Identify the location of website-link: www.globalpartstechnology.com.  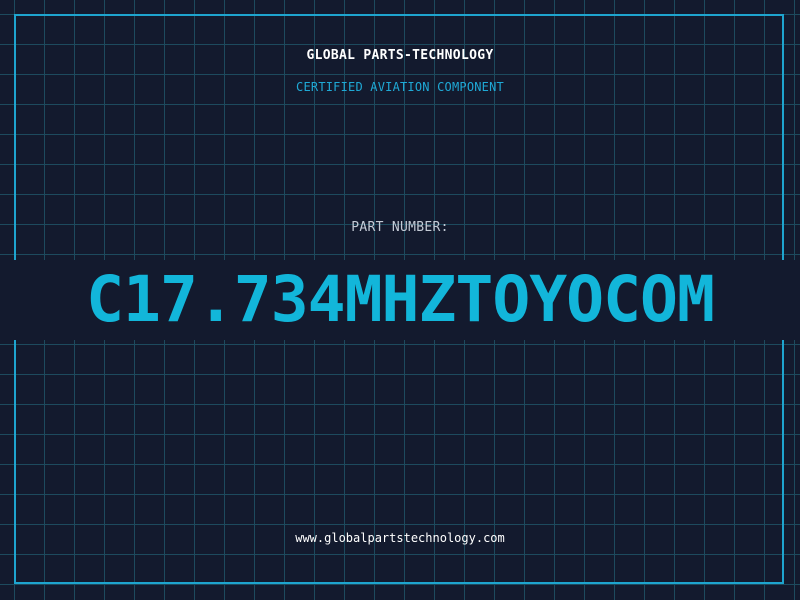
(400, 538).